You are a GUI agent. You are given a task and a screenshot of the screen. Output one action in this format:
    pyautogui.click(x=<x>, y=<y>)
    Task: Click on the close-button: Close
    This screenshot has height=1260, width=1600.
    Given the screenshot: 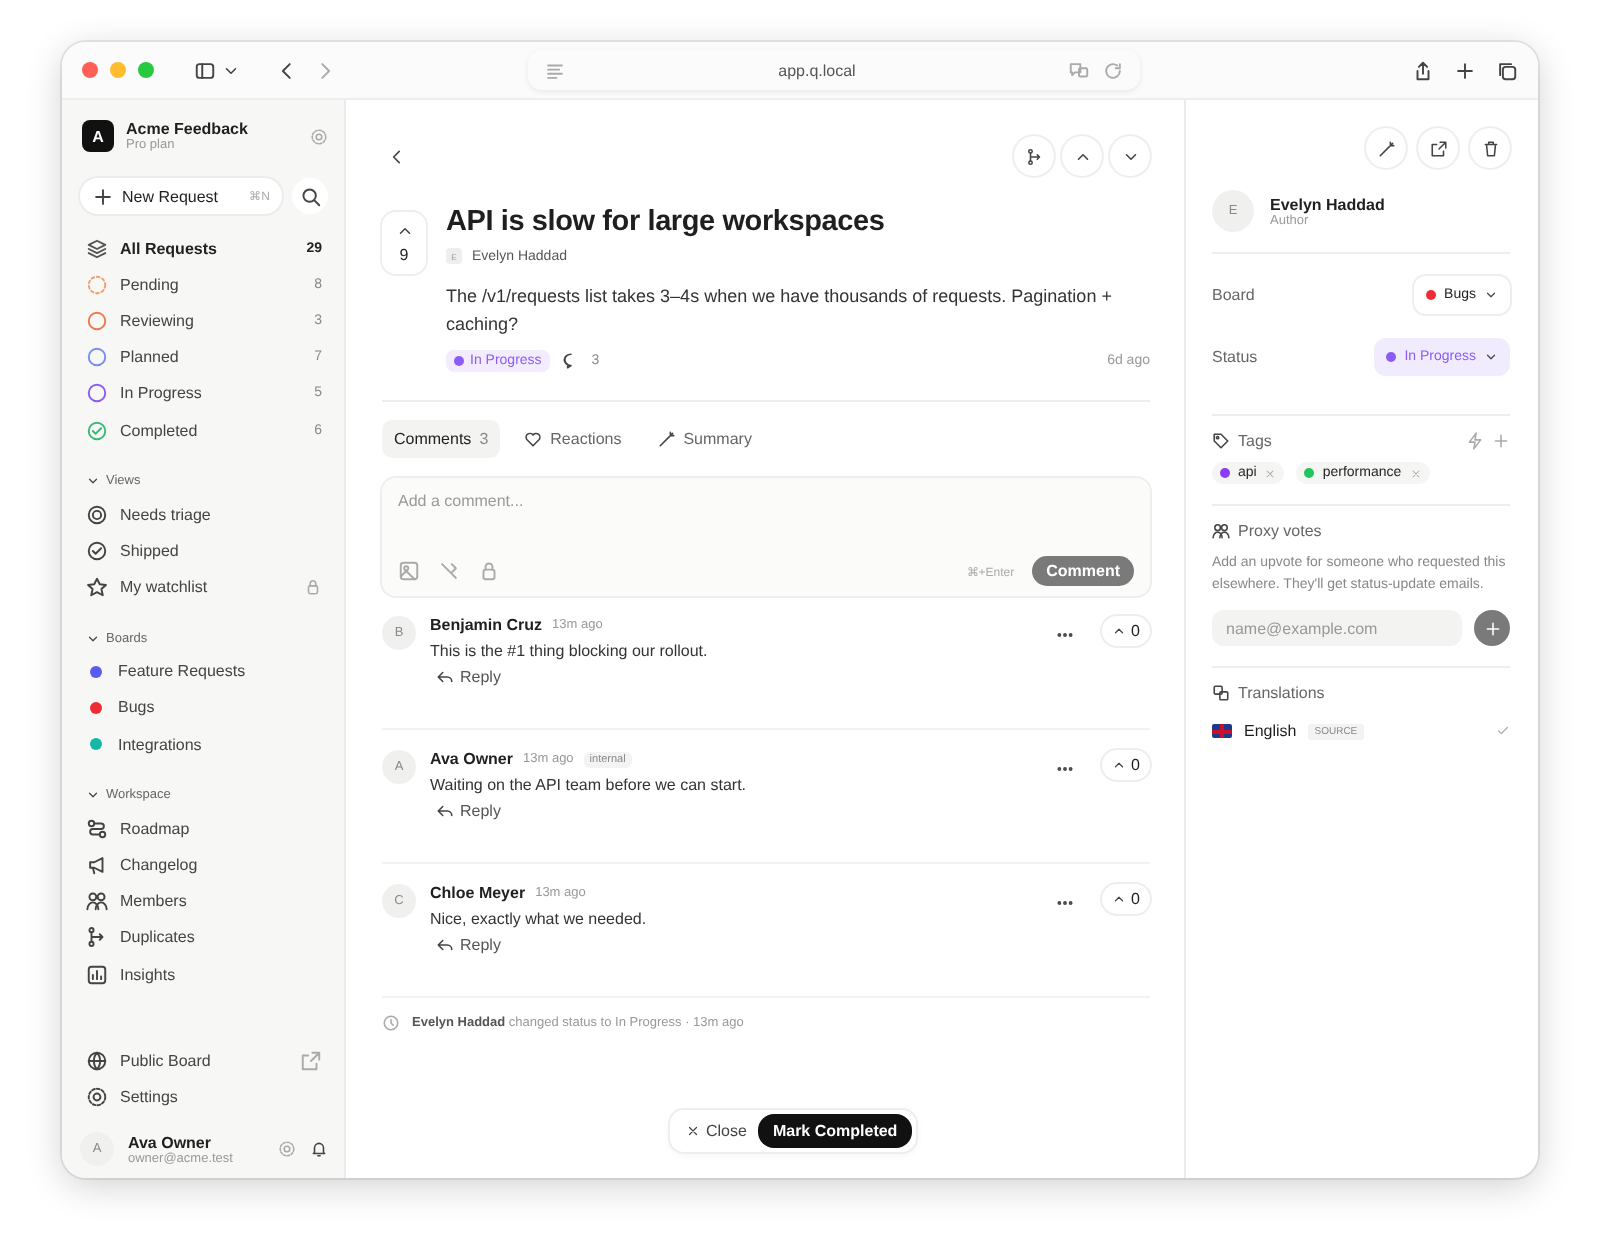 What is the action you would take?
    pyautogui.click(x=716, y=1131)
    